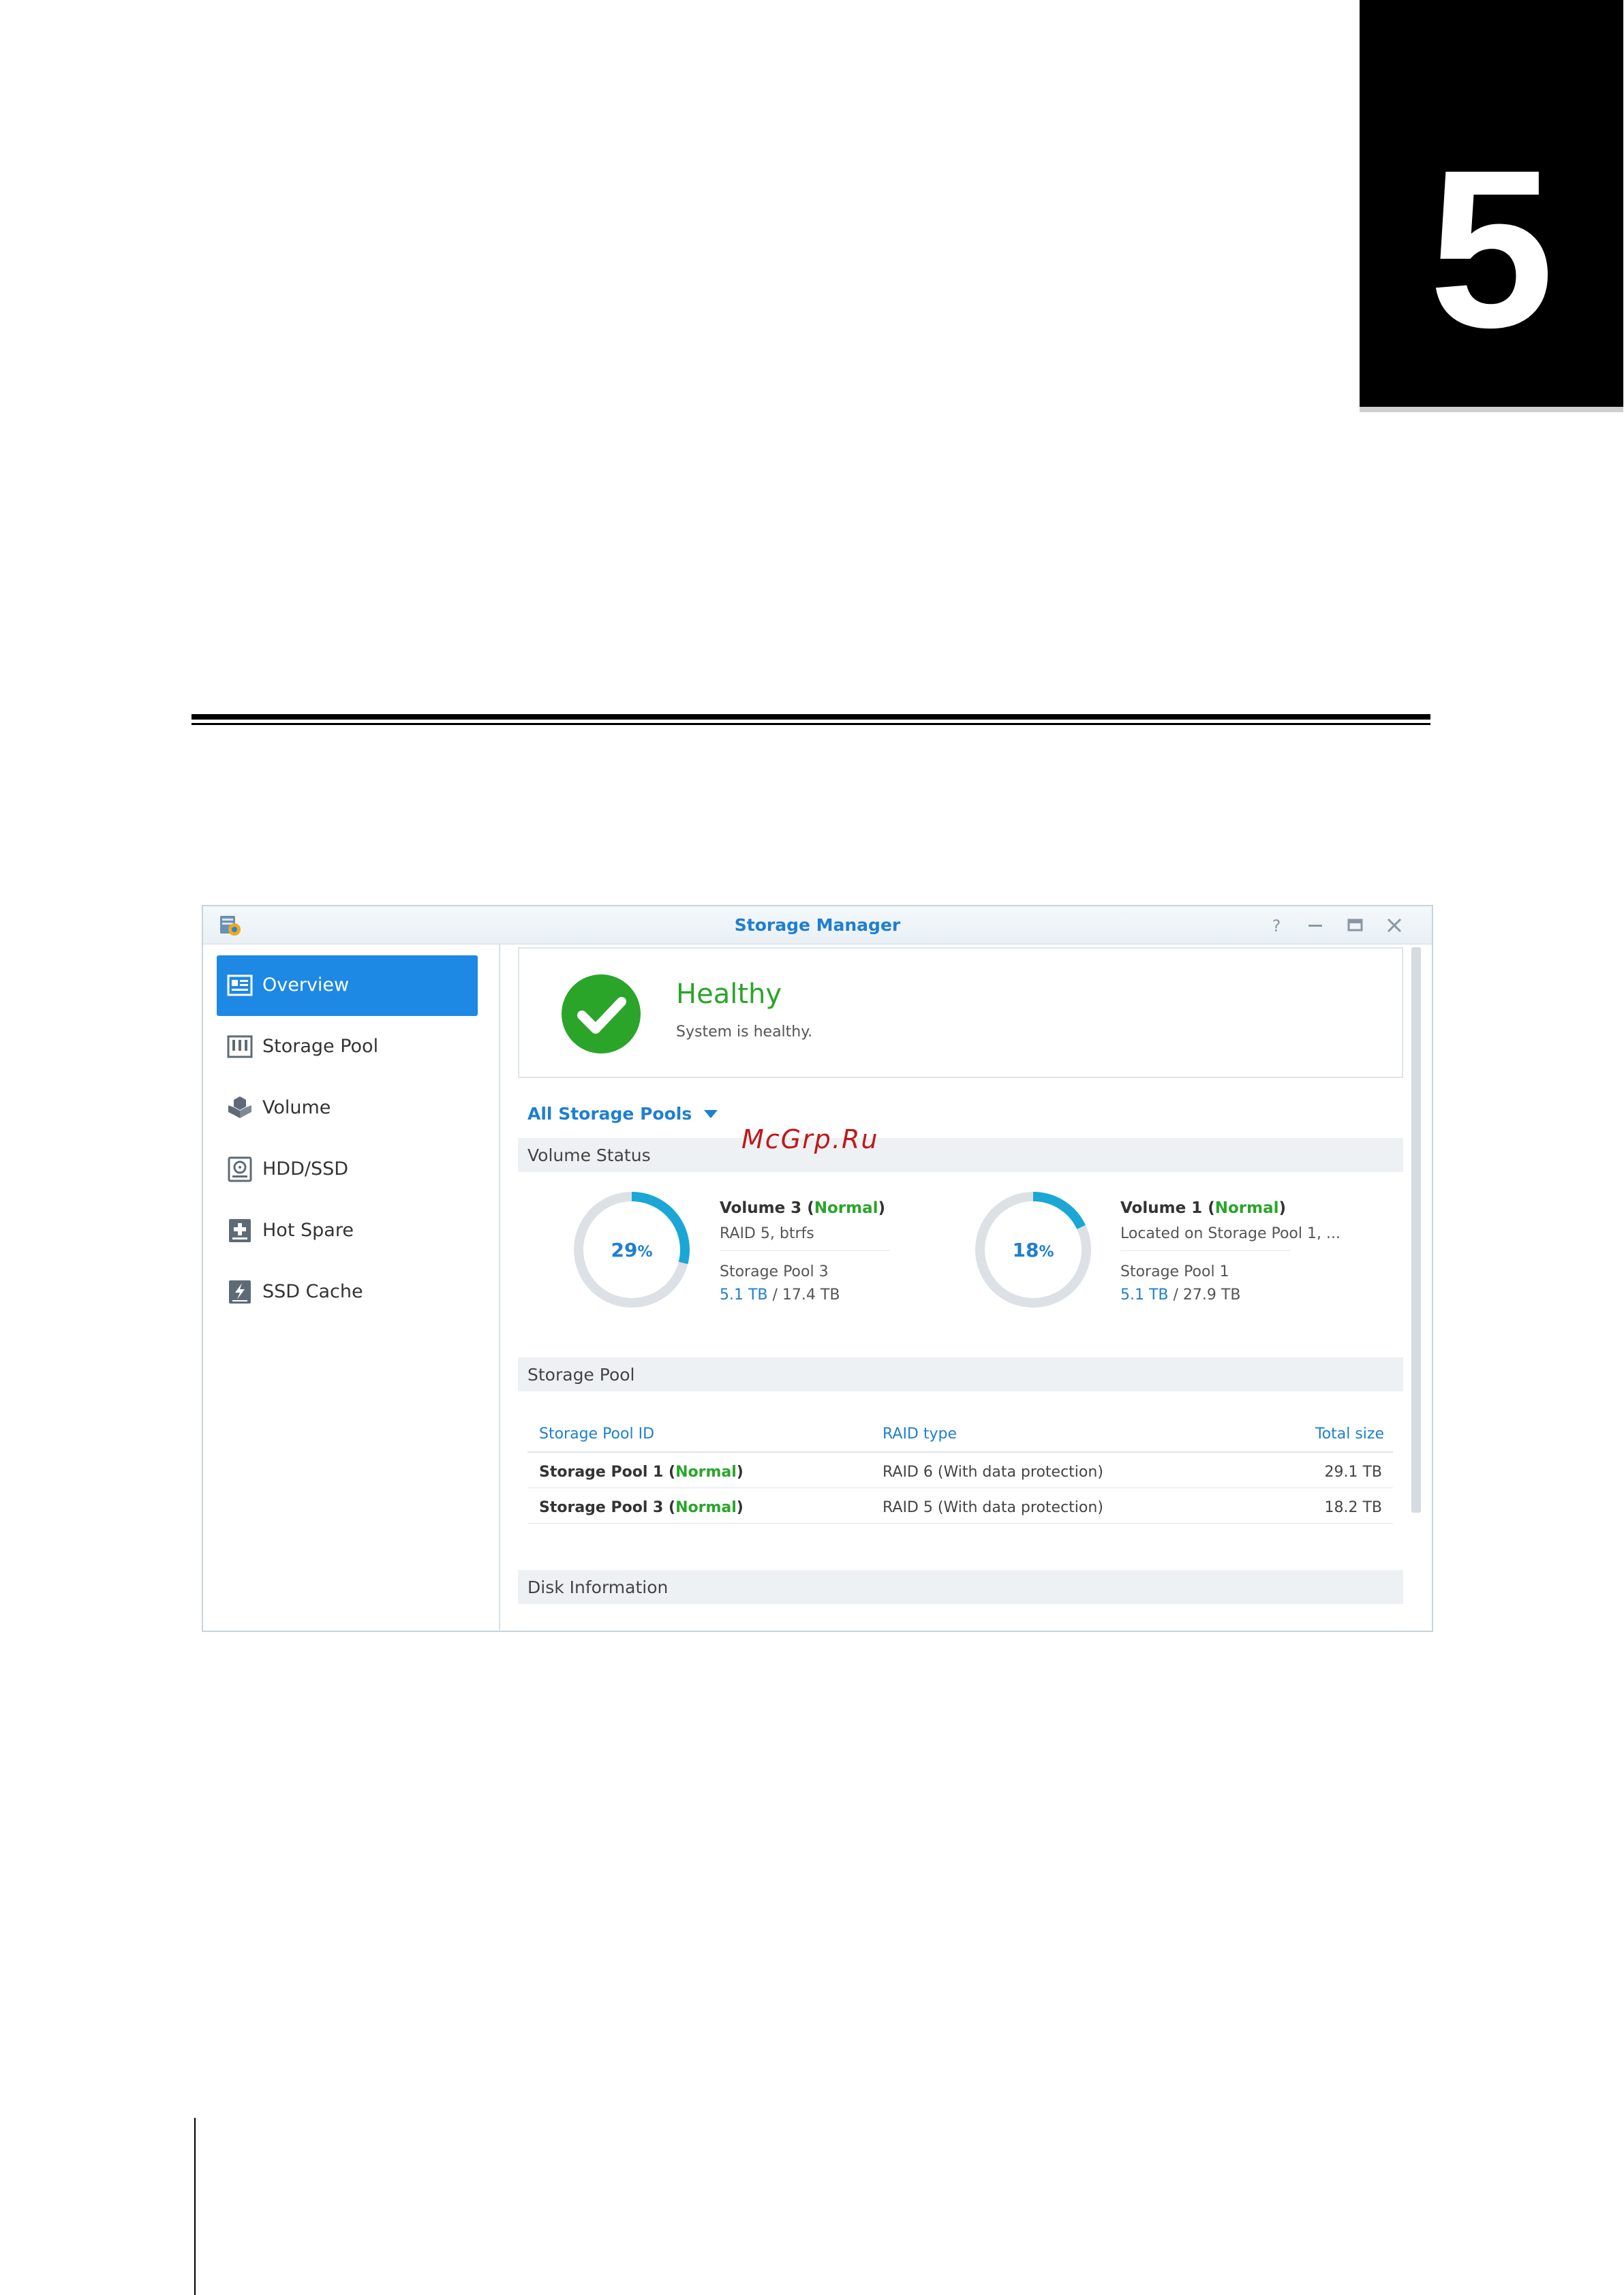 The width and height of the screenshot is (1624, 2295). What do you see at coordinates (306, 985) in the screenshot?
I see `sidebar-item-label: Overview` at bounding box center [306, 985].